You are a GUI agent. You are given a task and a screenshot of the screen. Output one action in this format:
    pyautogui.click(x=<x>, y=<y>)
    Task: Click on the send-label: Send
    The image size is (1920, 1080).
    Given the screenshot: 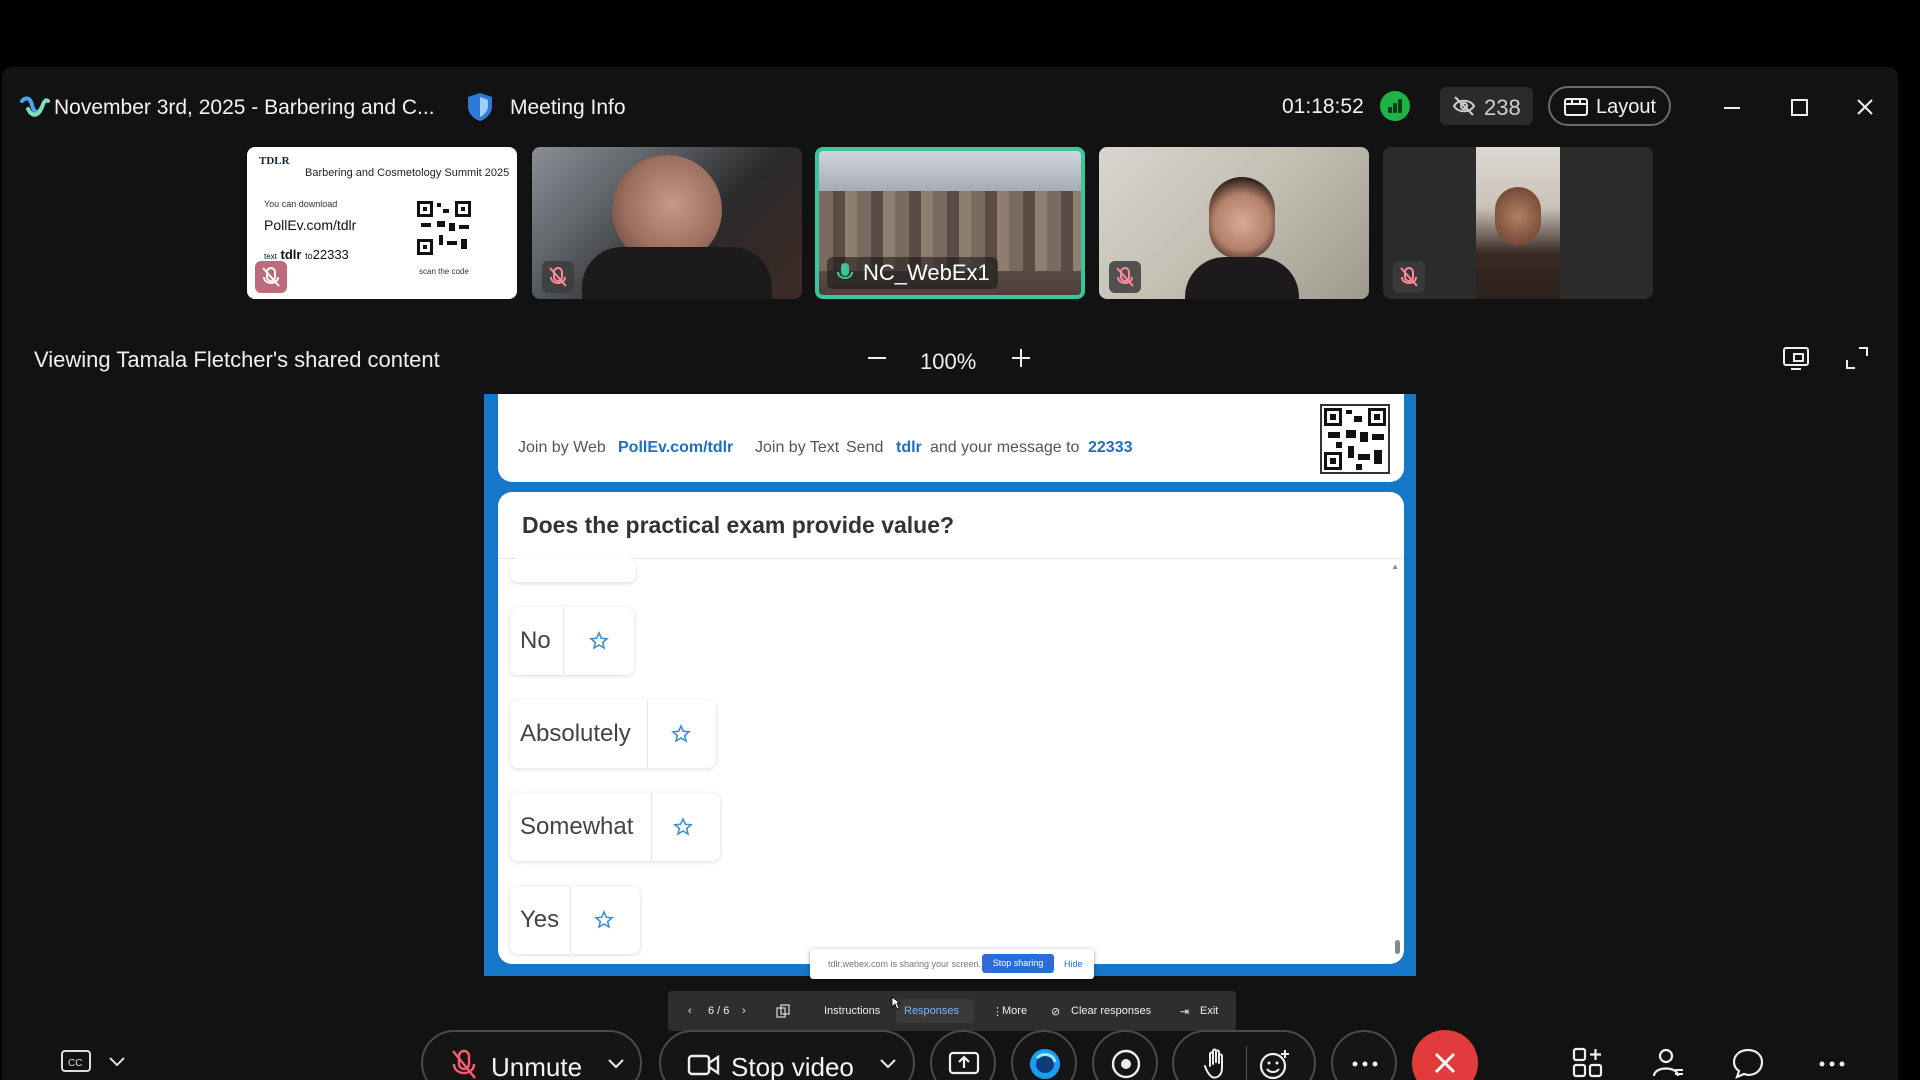 What is the action you would take?
    pyautogui.click(x=865, y=447)
    